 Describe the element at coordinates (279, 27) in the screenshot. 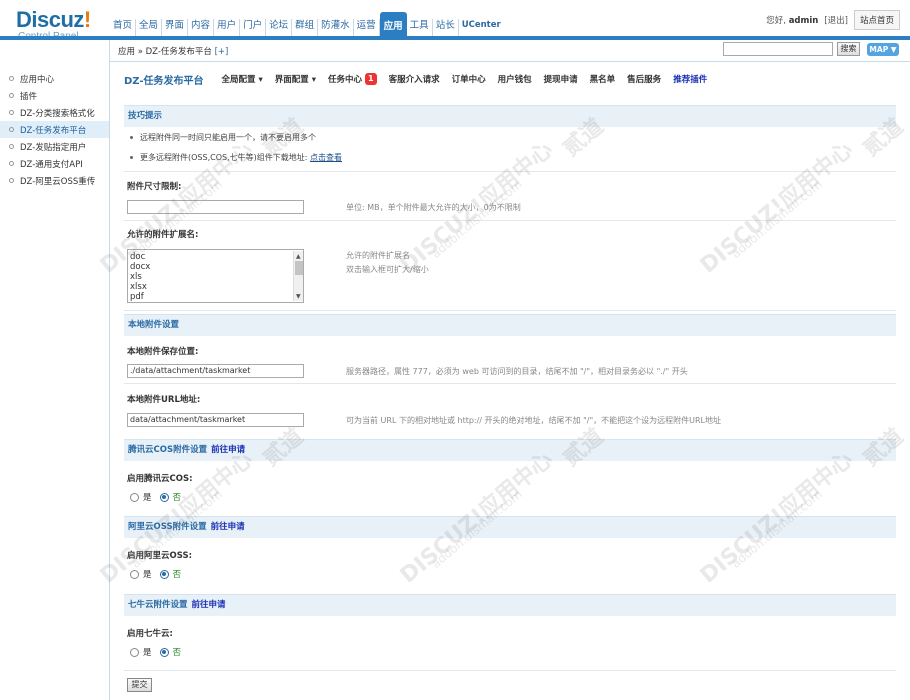

I see `nav-item: 论坛` at that location.